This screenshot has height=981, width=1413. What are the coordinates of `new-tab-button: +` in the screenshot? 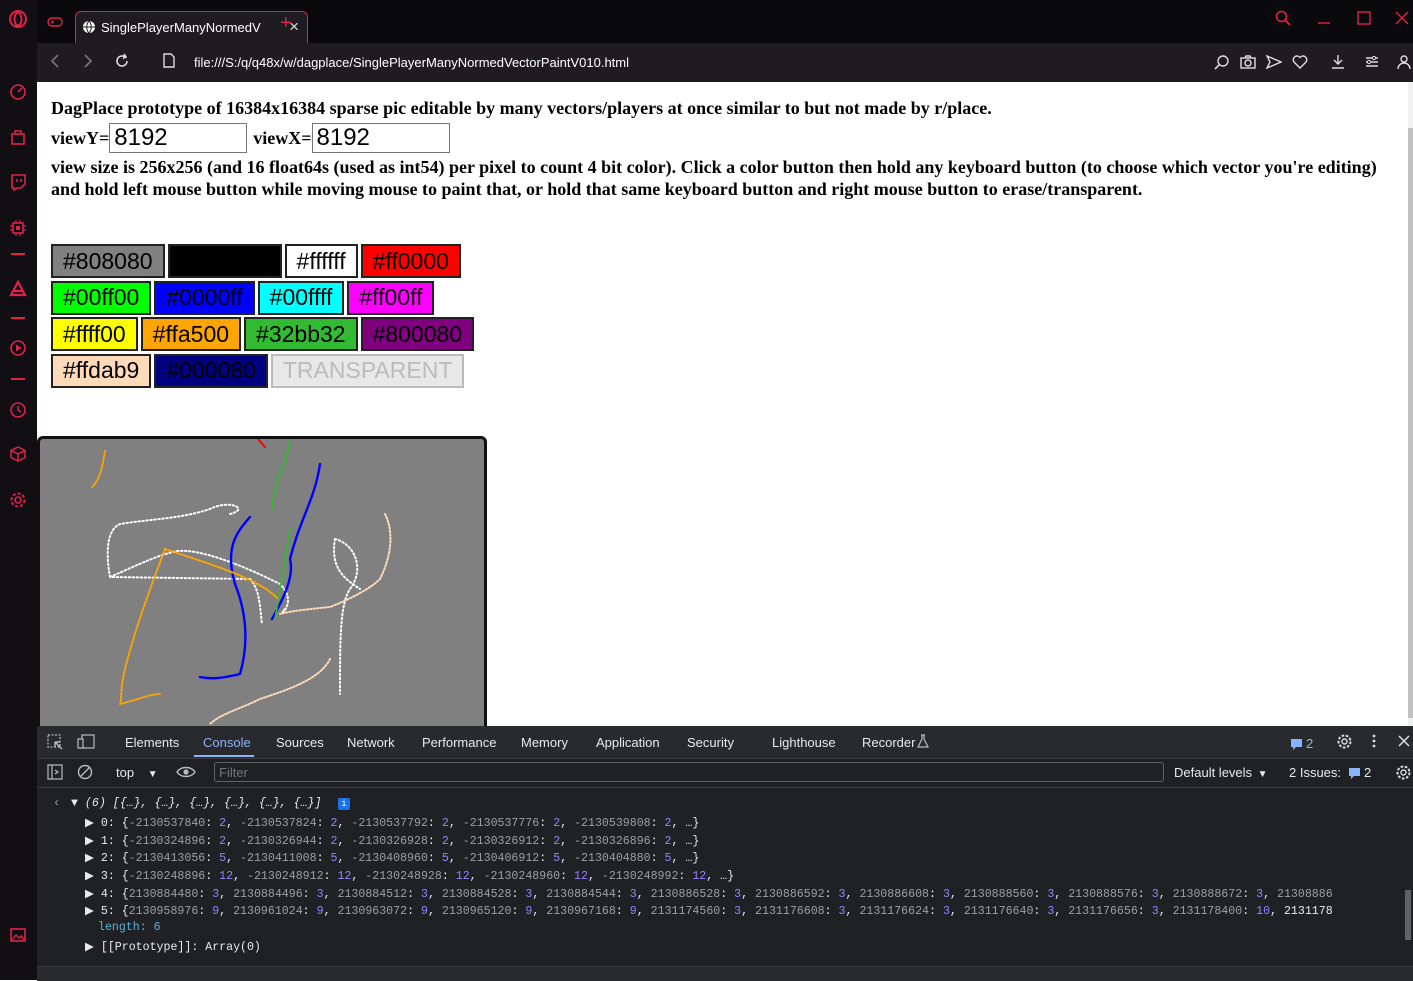 It's located at (286, 23).